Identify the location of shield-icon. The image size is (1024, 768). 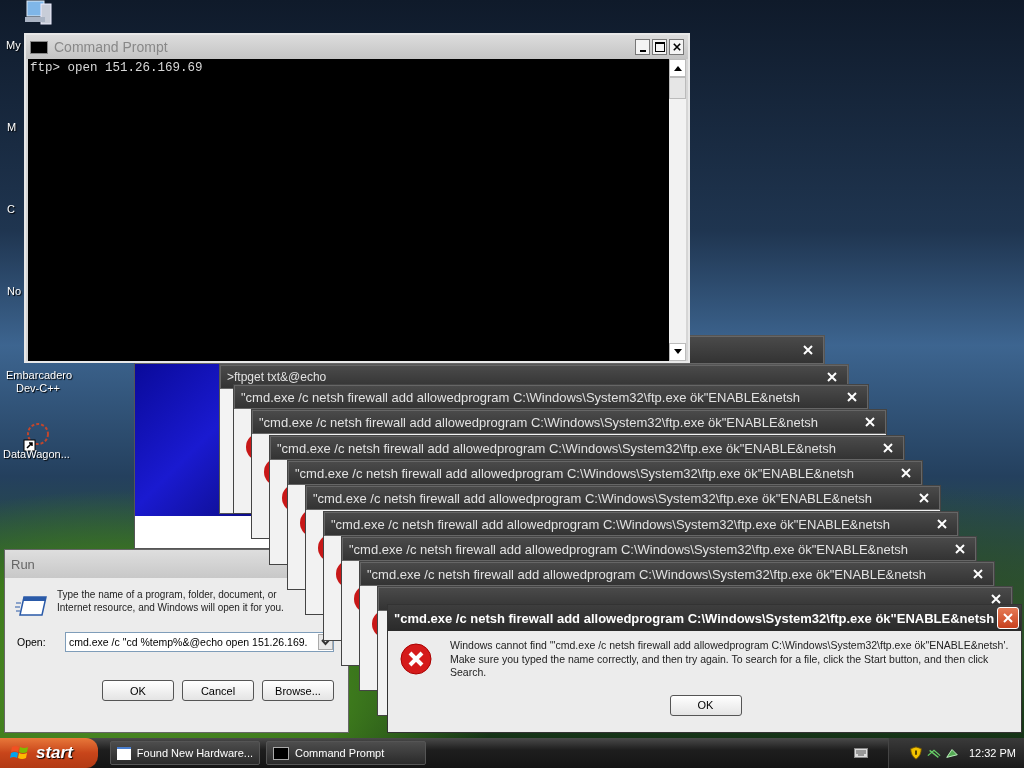
(915, 753).